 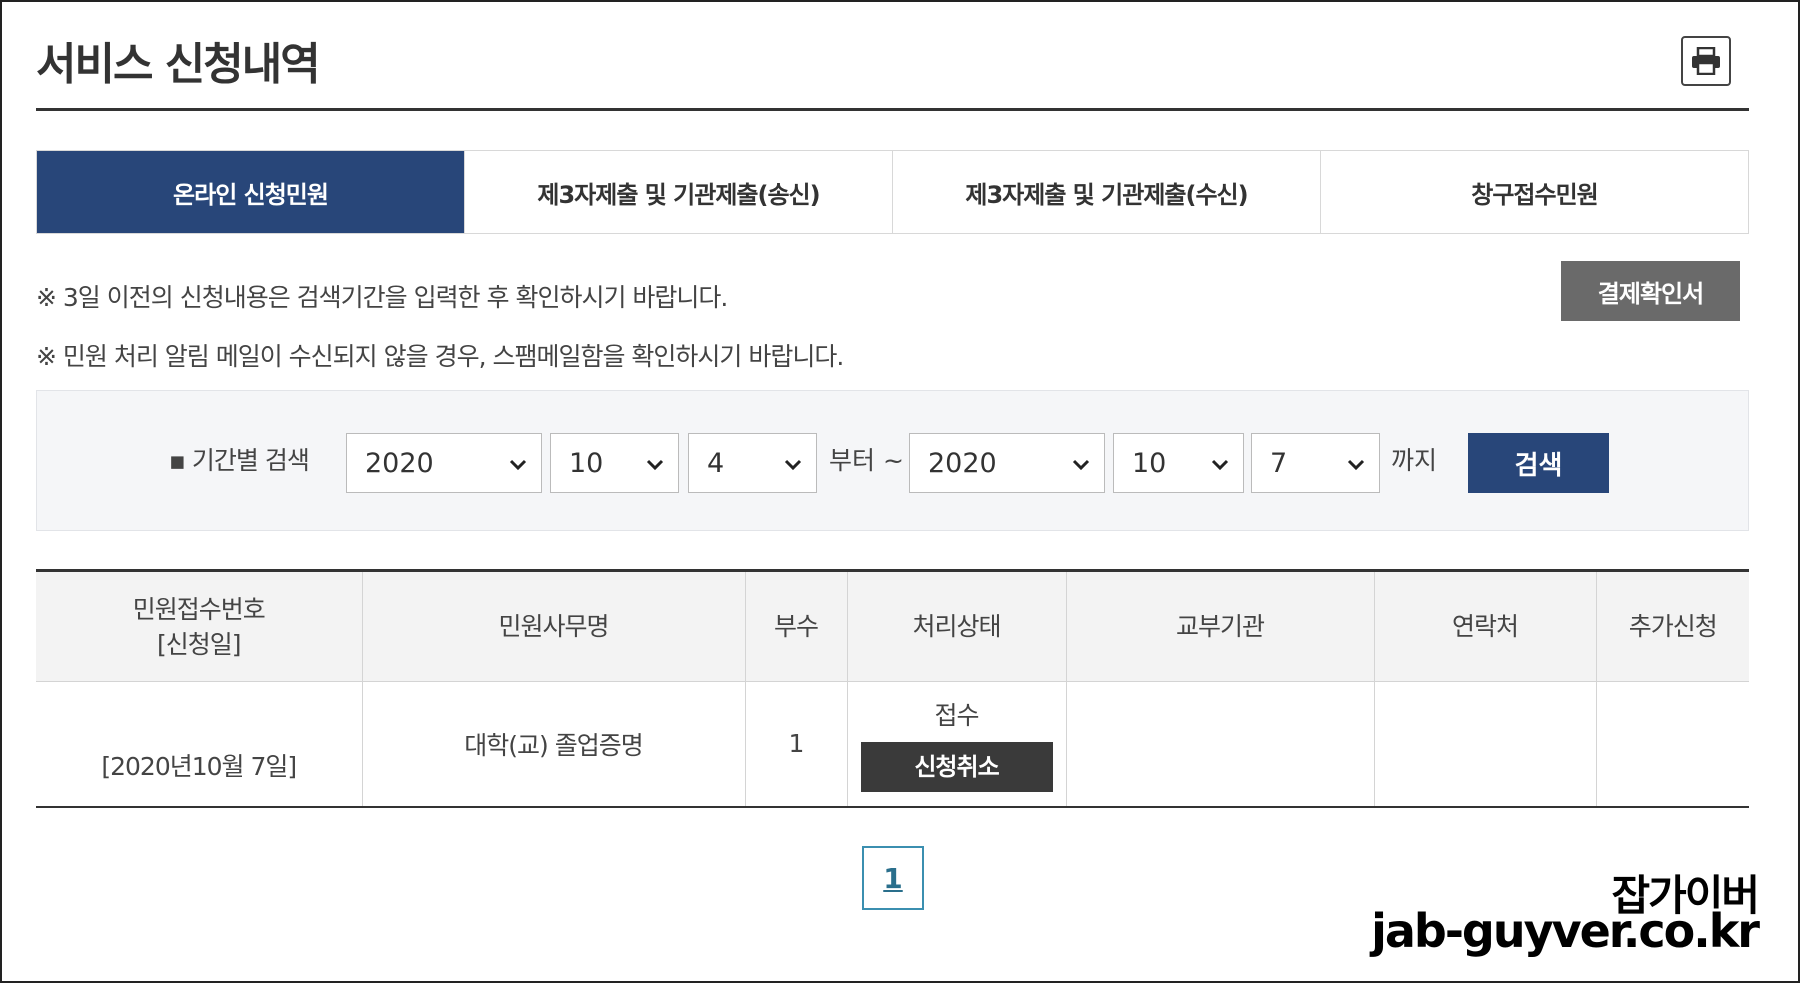 I want to click on print-button, so click(x=1706, y=61).